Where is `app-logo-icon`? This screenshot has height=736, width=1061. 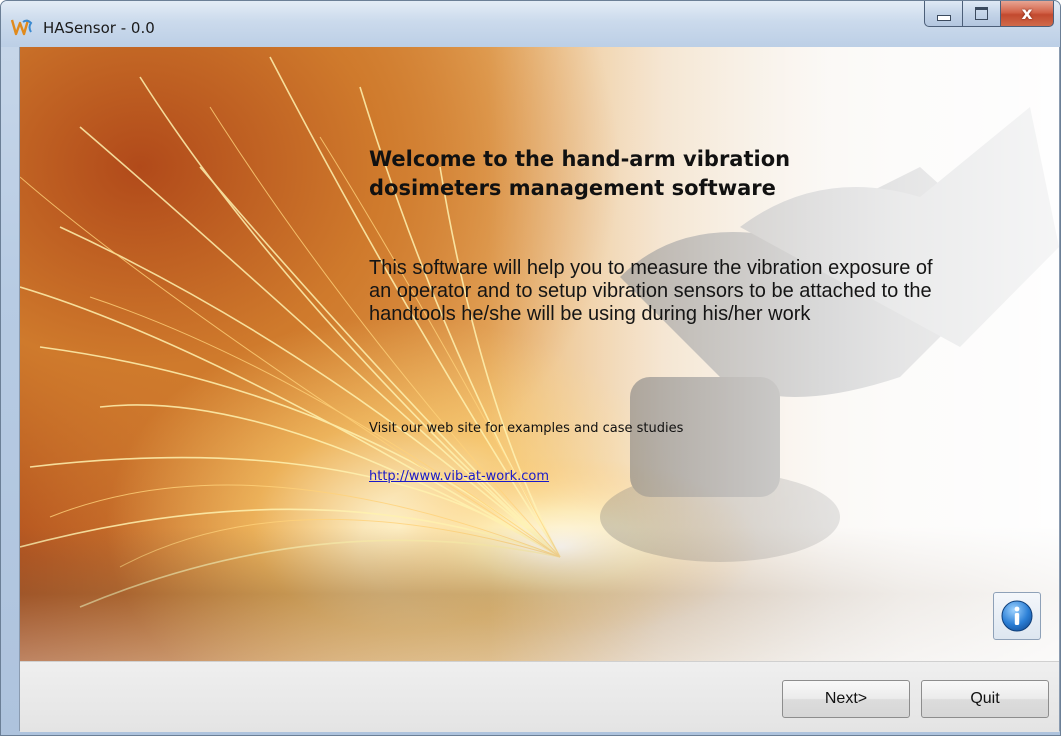
app-logo-icon is located at coordinates (21, 27).